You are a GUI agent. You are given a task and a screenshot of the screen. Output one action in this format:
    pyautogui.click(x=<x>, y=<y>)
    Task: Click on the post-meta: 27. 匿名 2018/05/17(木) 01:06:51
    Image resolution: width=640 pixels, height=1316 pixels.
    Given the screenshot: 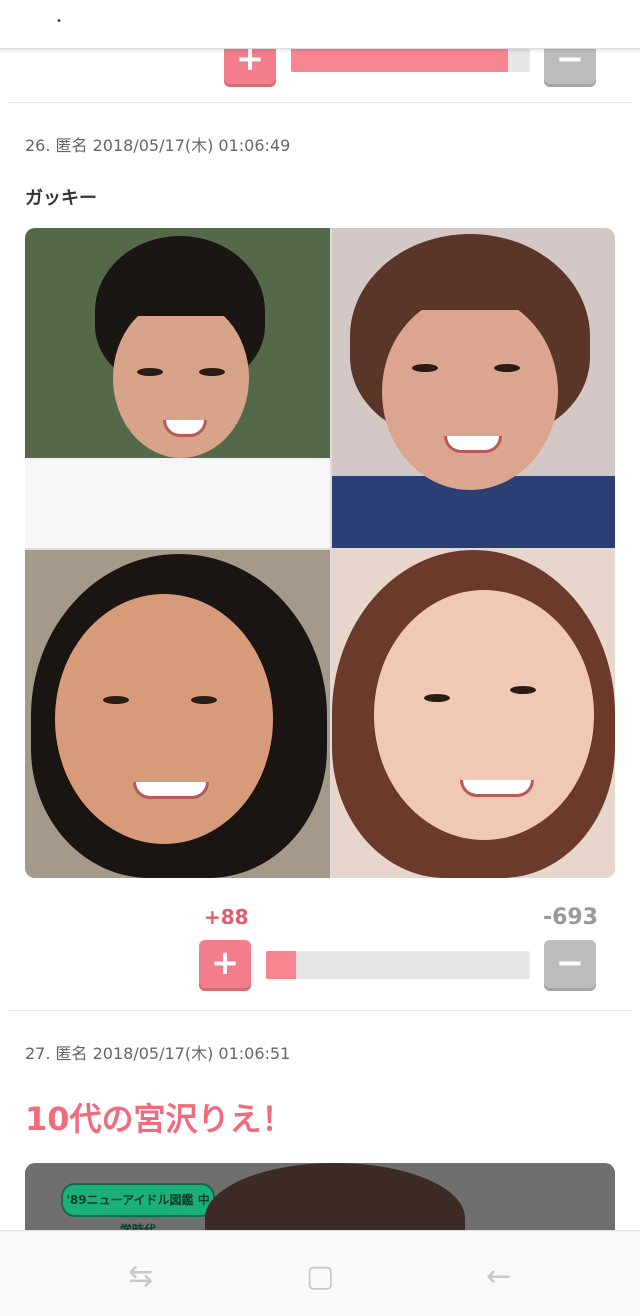 What is the action you would take?
    pyautogui.click(x=158, y=1053)
    